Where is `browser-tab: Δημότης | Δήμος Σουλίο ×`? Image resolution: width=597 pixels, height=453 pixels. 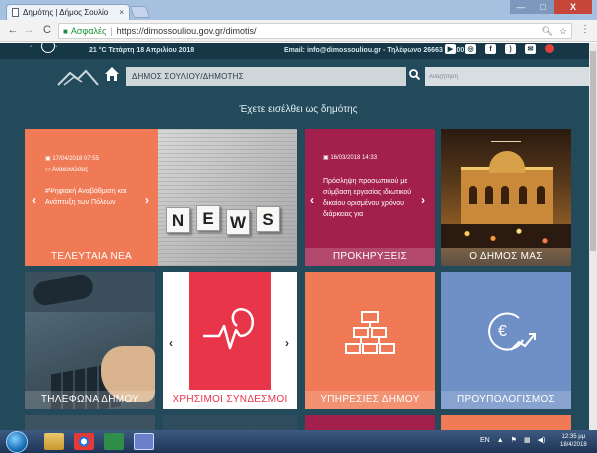 browser-tab: Δημότης | Δήμος Σουλίο × is located at coordinates (68, 12).